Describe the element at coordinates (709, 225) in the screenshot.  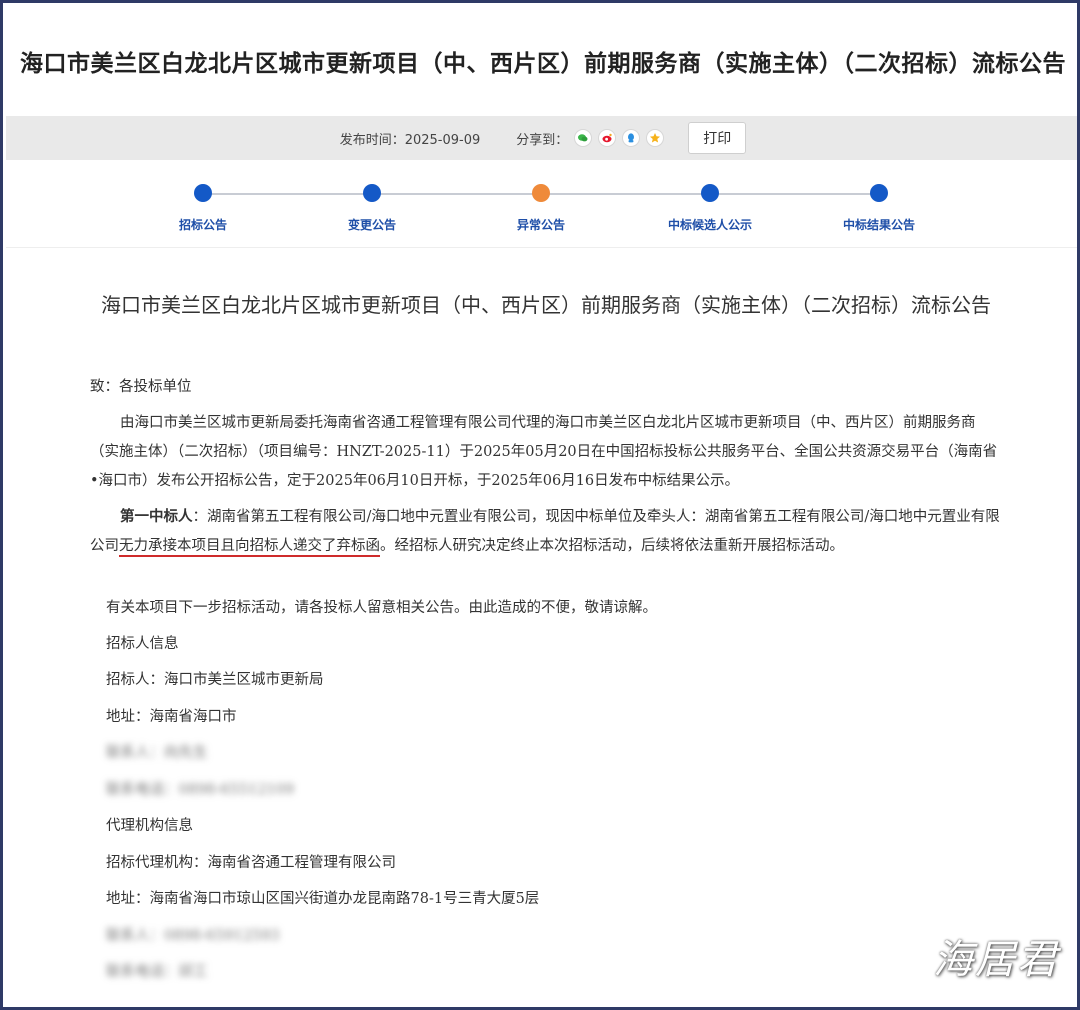
I see `step-label: 中标候选人公示` at that location.